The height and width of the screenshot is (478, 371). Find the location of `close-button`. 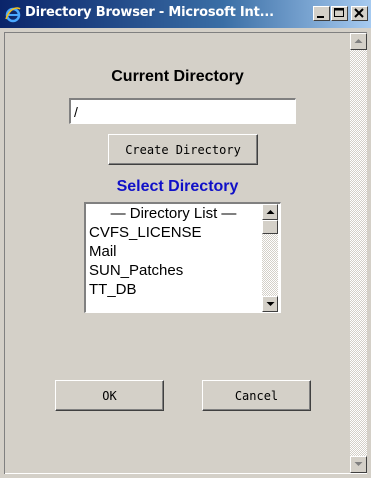

close-button is located at coordinates (359, 13).